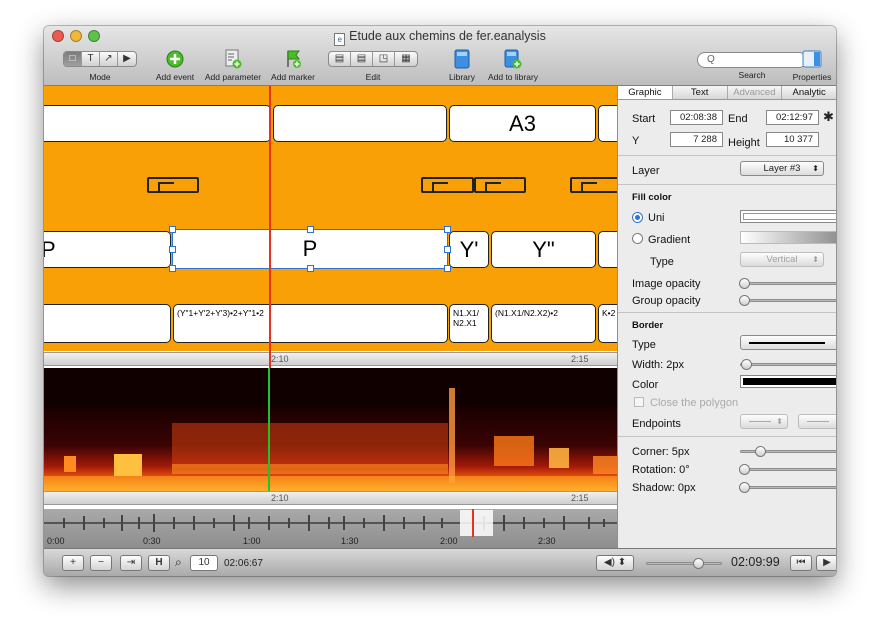  Describe the element at coordinates (787, 283) in the screenshot. I see `image-opacity-slider` at that location.